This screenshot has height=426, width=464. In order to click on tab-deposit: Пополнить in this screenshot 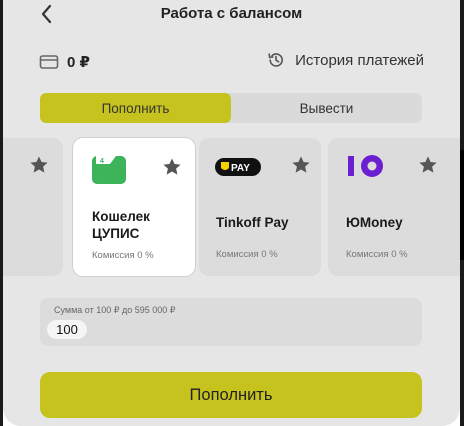, I will do `click(135, 108)`.